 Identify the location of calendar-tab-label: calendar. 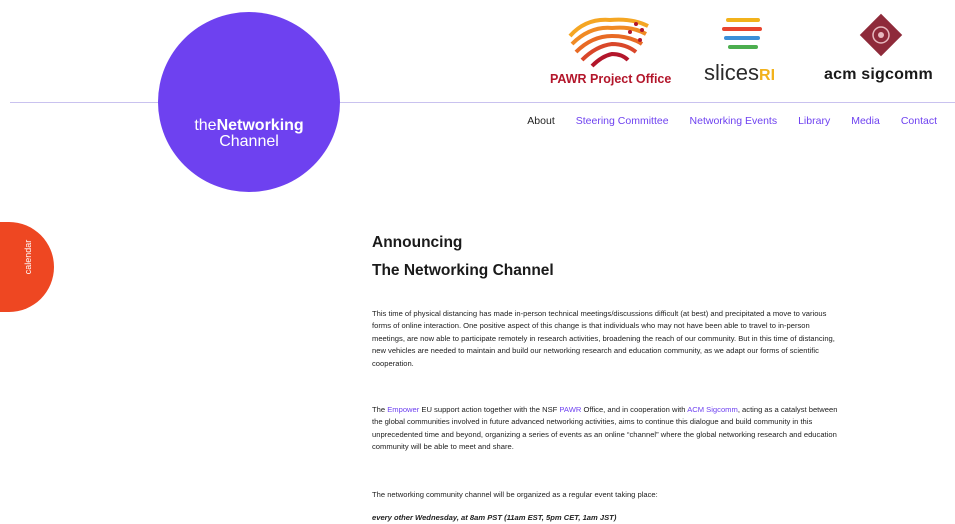
(28, 257).